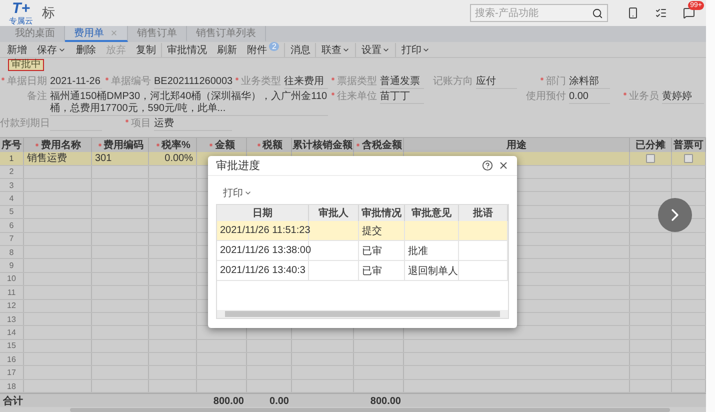 The height and width of the screenshot is (412, 715). I want to click on total-value: 0.00, so click(279, 401).